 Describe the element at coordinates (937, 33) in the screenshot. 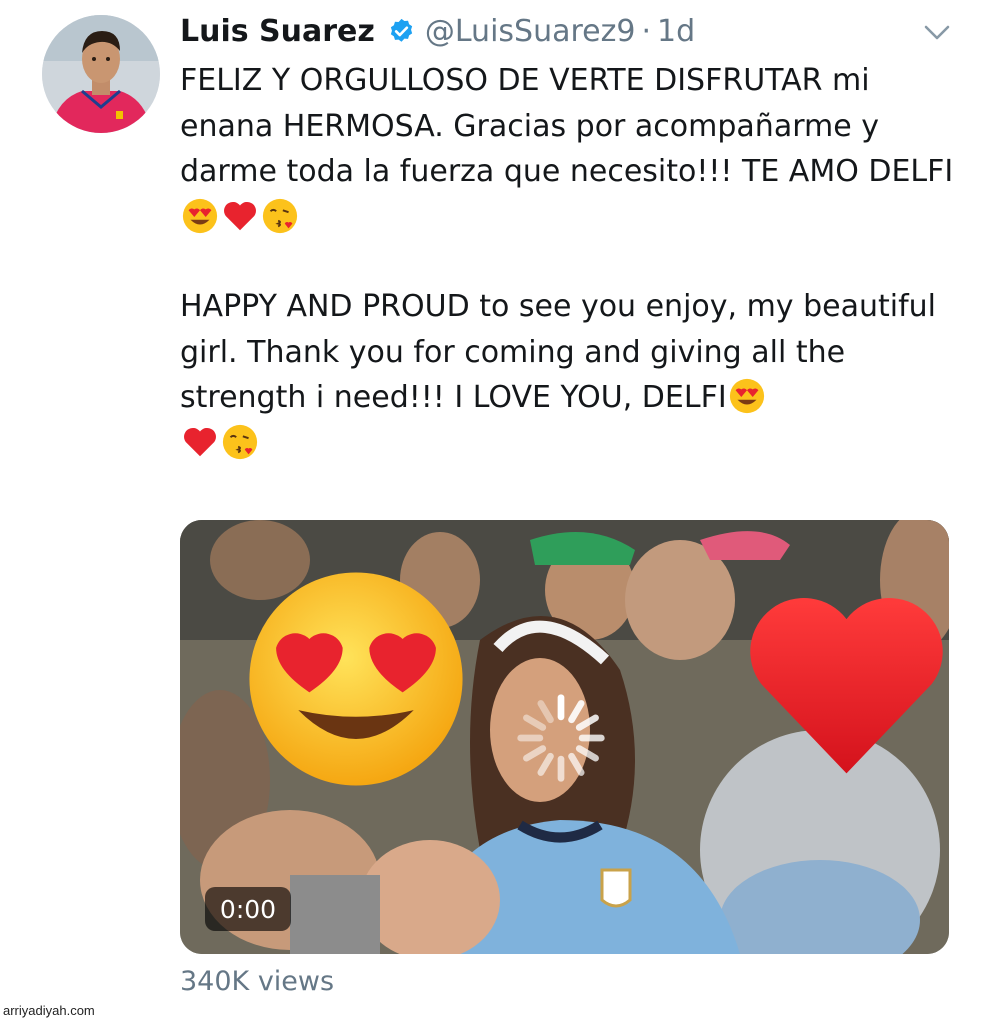

I see `chevron-down-icon` at that location.